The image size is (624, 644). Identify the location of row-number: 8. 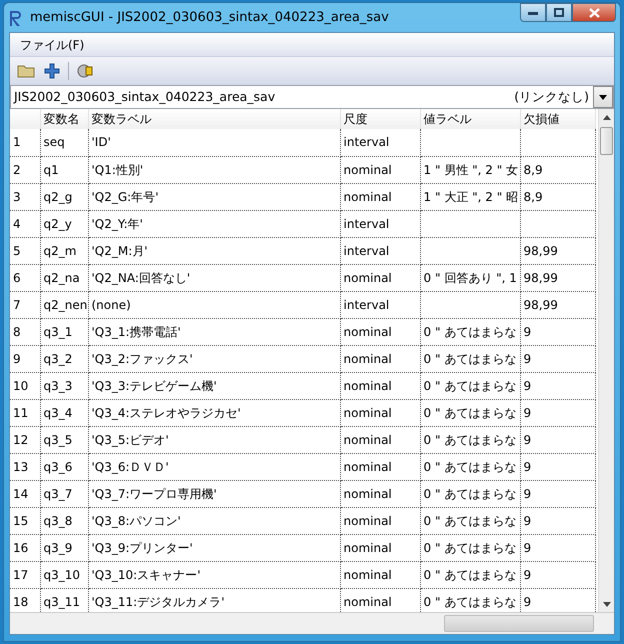
(25, 331).